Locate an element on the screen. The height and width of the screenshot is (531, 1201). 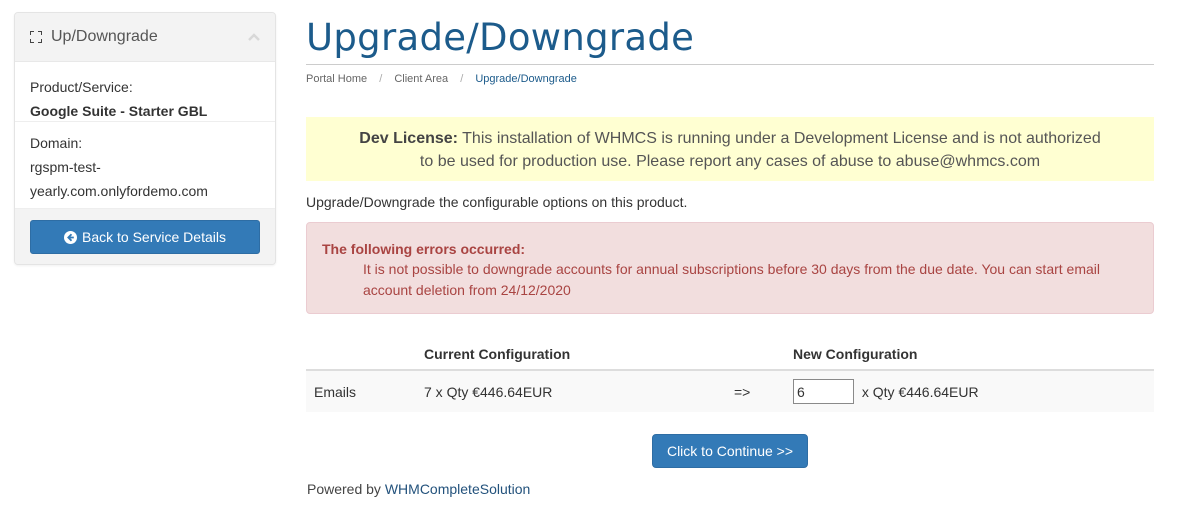
continue-button: Click to Continue >> is located at coordinates (730, 451).